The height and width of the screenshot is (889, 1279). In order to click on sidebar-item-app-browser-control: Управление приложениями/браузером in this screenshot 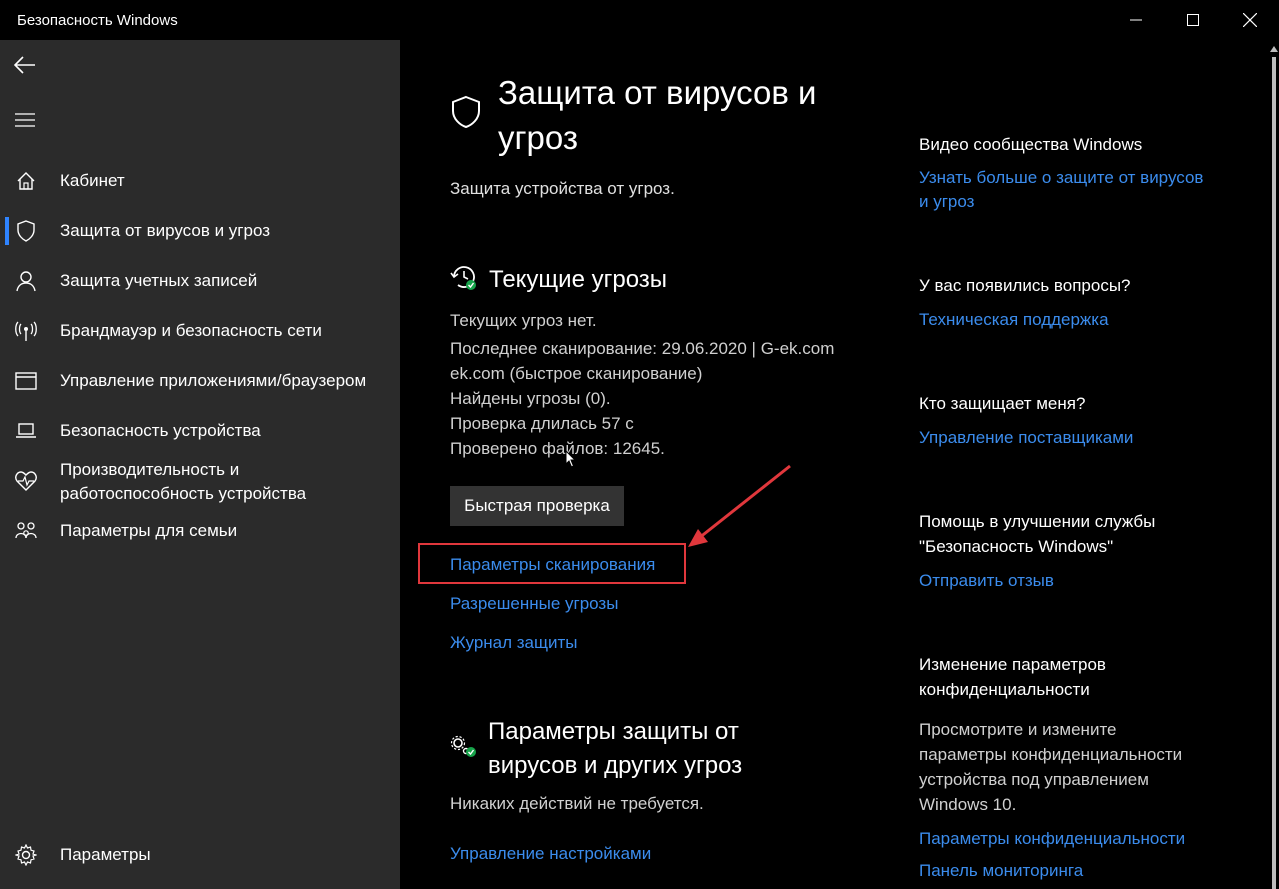, I will do `click(200, 381)`.